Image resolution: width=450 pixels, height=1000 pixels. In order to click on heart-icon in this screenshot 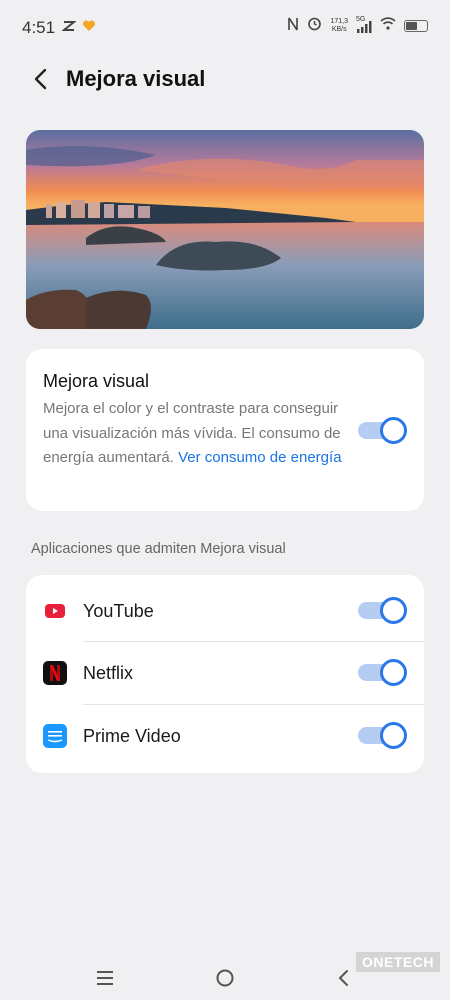, I will do `click(89, 28)`.